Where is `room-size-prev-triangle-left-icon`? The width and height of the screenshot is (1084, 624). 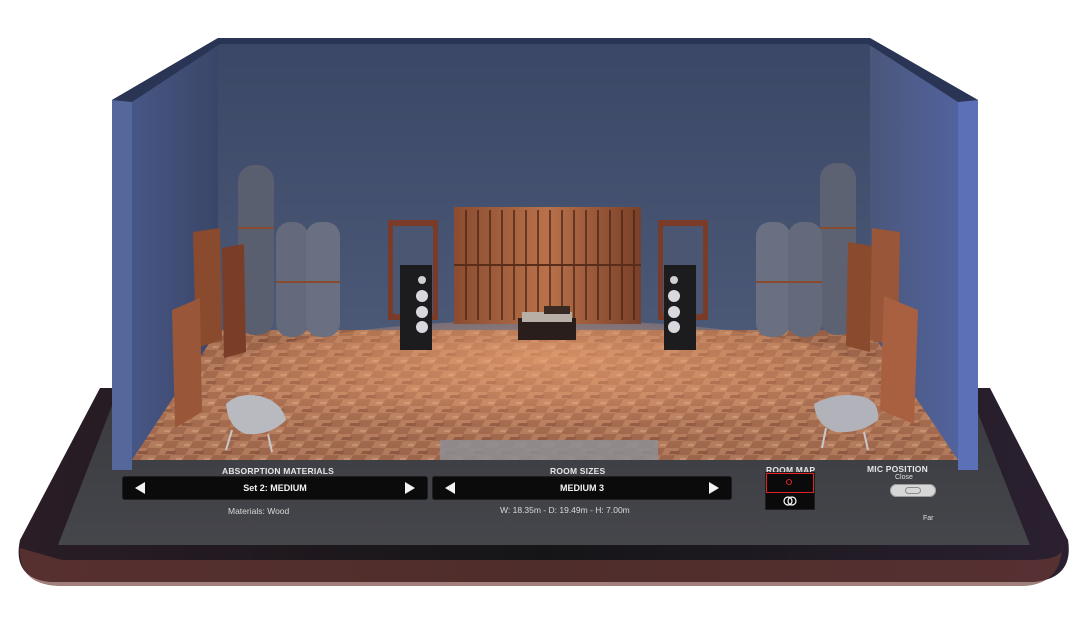
room-size-prev-triangle-left-icon is located at coordinates (450, 488).